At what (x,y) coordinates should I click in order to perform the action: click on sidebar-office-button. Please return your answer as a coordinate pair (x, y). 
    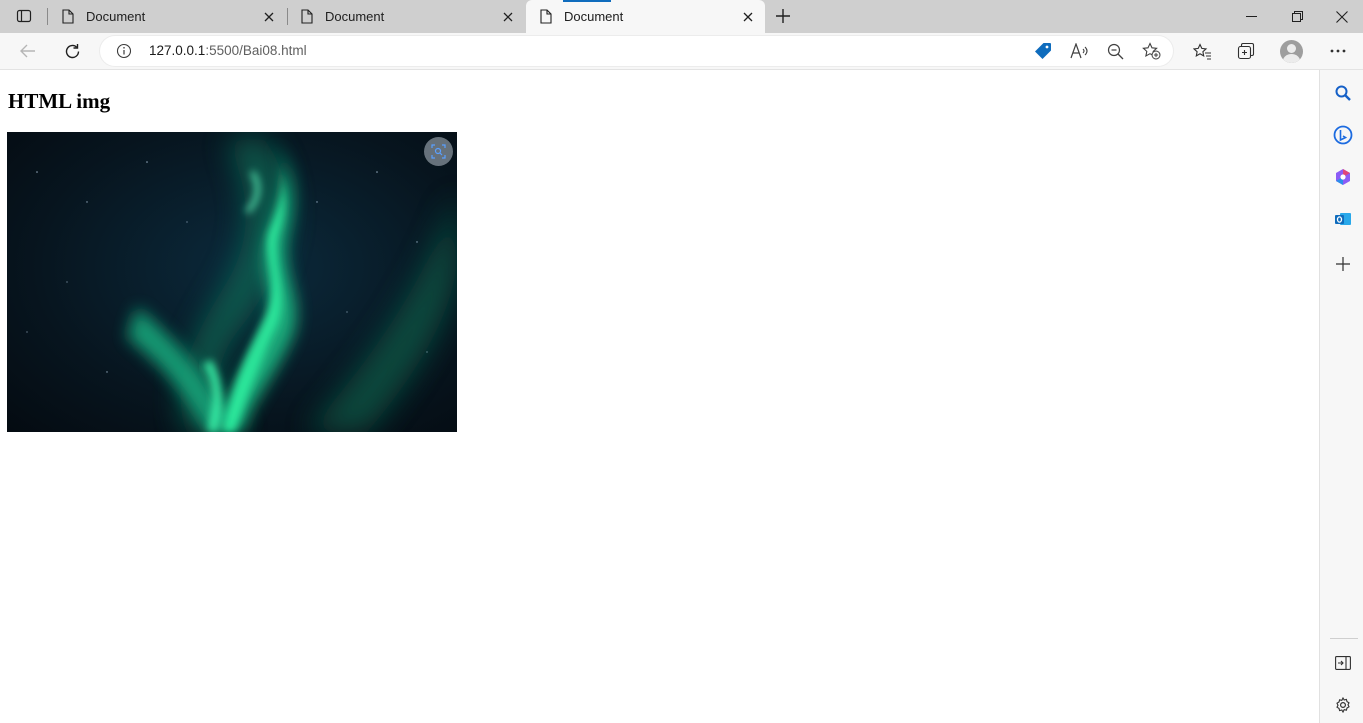
    Looking at the image, I should click on (1343, 177).